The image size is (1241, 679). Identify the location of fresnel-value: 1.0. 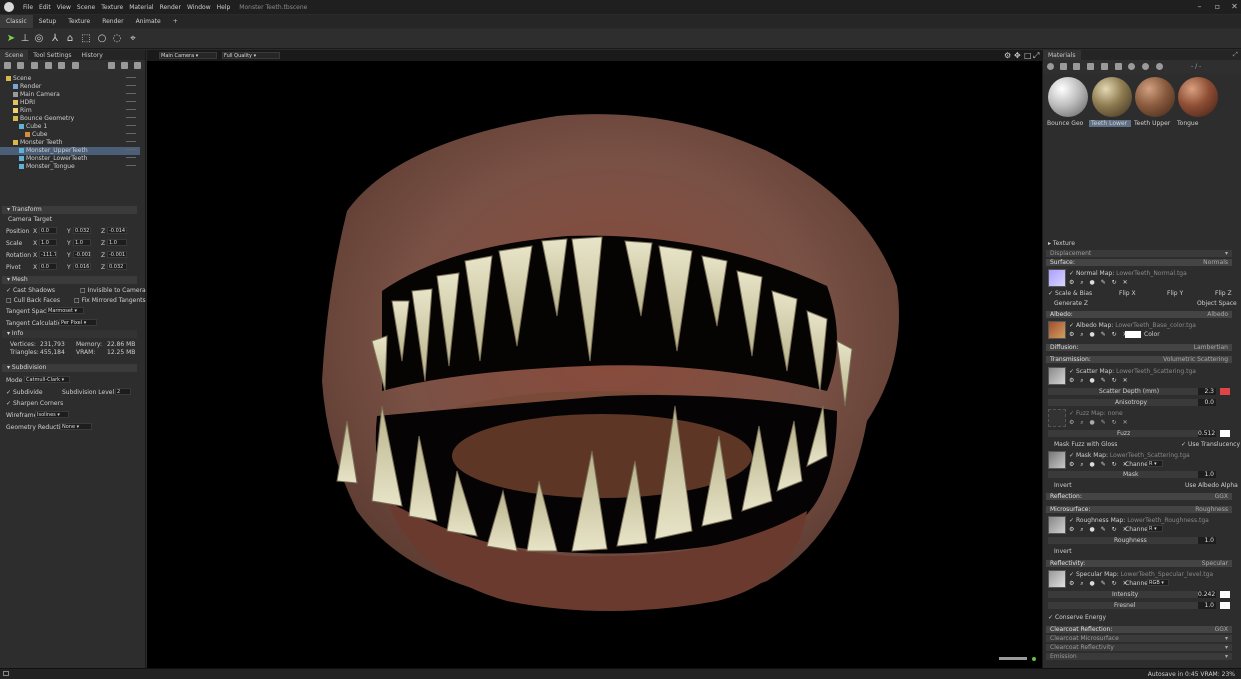
(1207, 605).